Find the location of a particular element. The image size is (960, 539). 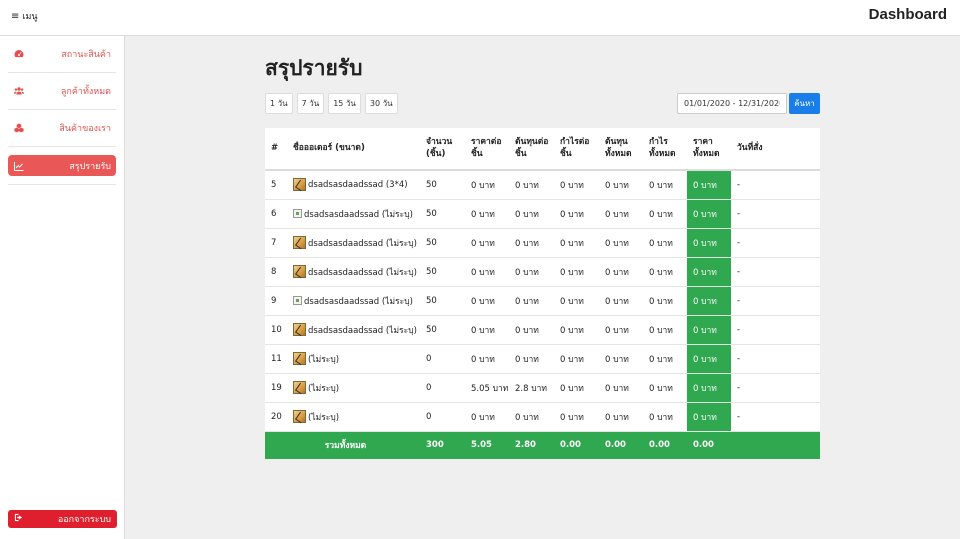

date-range-search: ค้นหา is located at coordinates (748, 103).